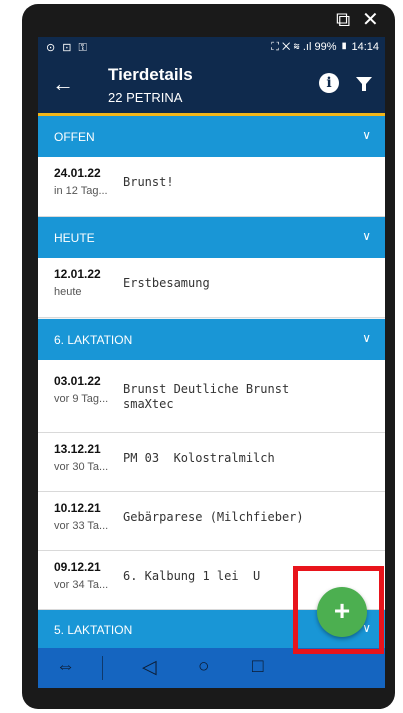  What do you see at coordinates (93, 340) in the screenshot?
I see `section-label: 6. LAKTATION` at bounding box center [93, 340].